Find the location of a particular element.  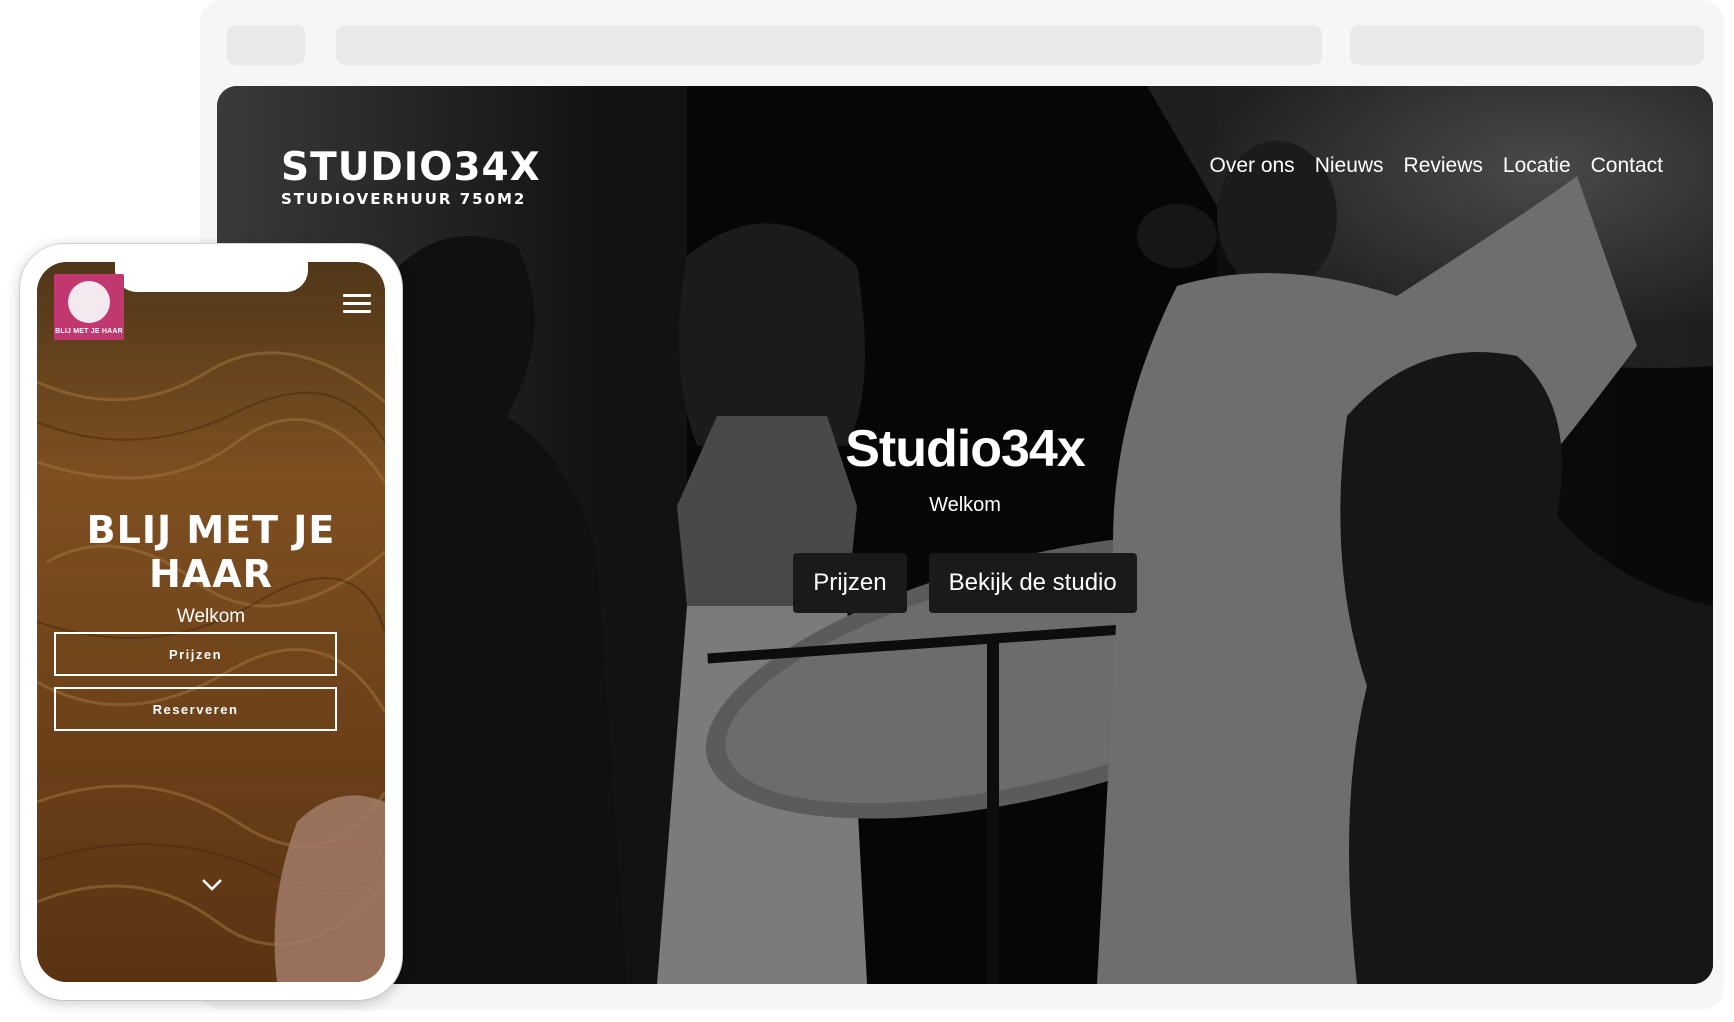

mobile-hero-title: BLIJ MET JE HAAR is located at coordinates (211, 552).